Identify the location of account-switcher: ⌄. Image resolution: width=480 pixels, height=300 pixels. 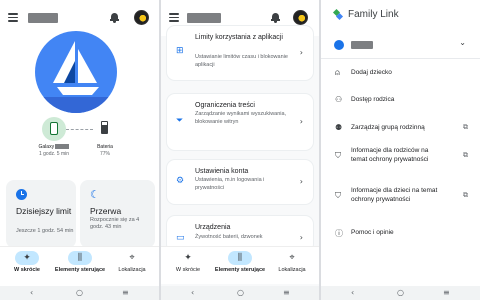
(400, 45).